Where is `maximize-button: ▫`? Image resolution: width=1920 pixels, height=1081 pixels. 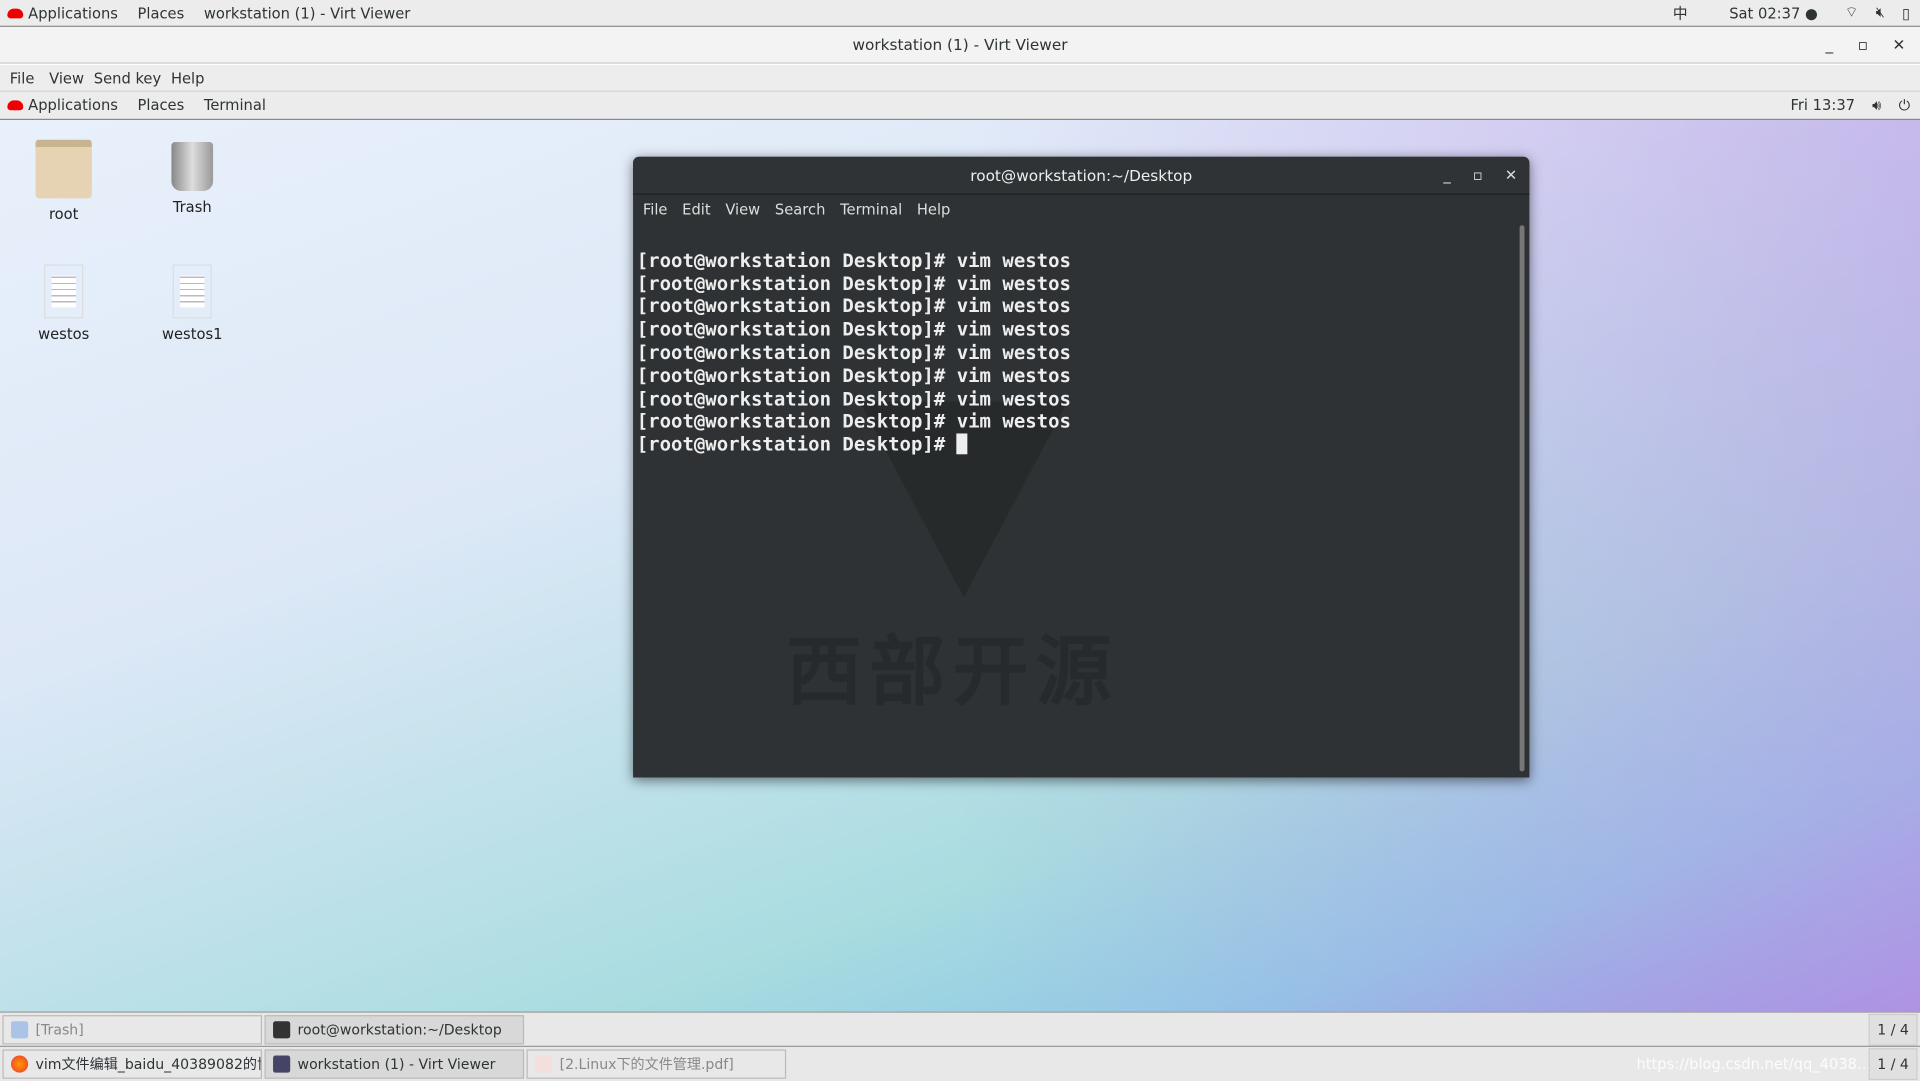 maximize-button: ▫ is located at coordinates (1863, 45).